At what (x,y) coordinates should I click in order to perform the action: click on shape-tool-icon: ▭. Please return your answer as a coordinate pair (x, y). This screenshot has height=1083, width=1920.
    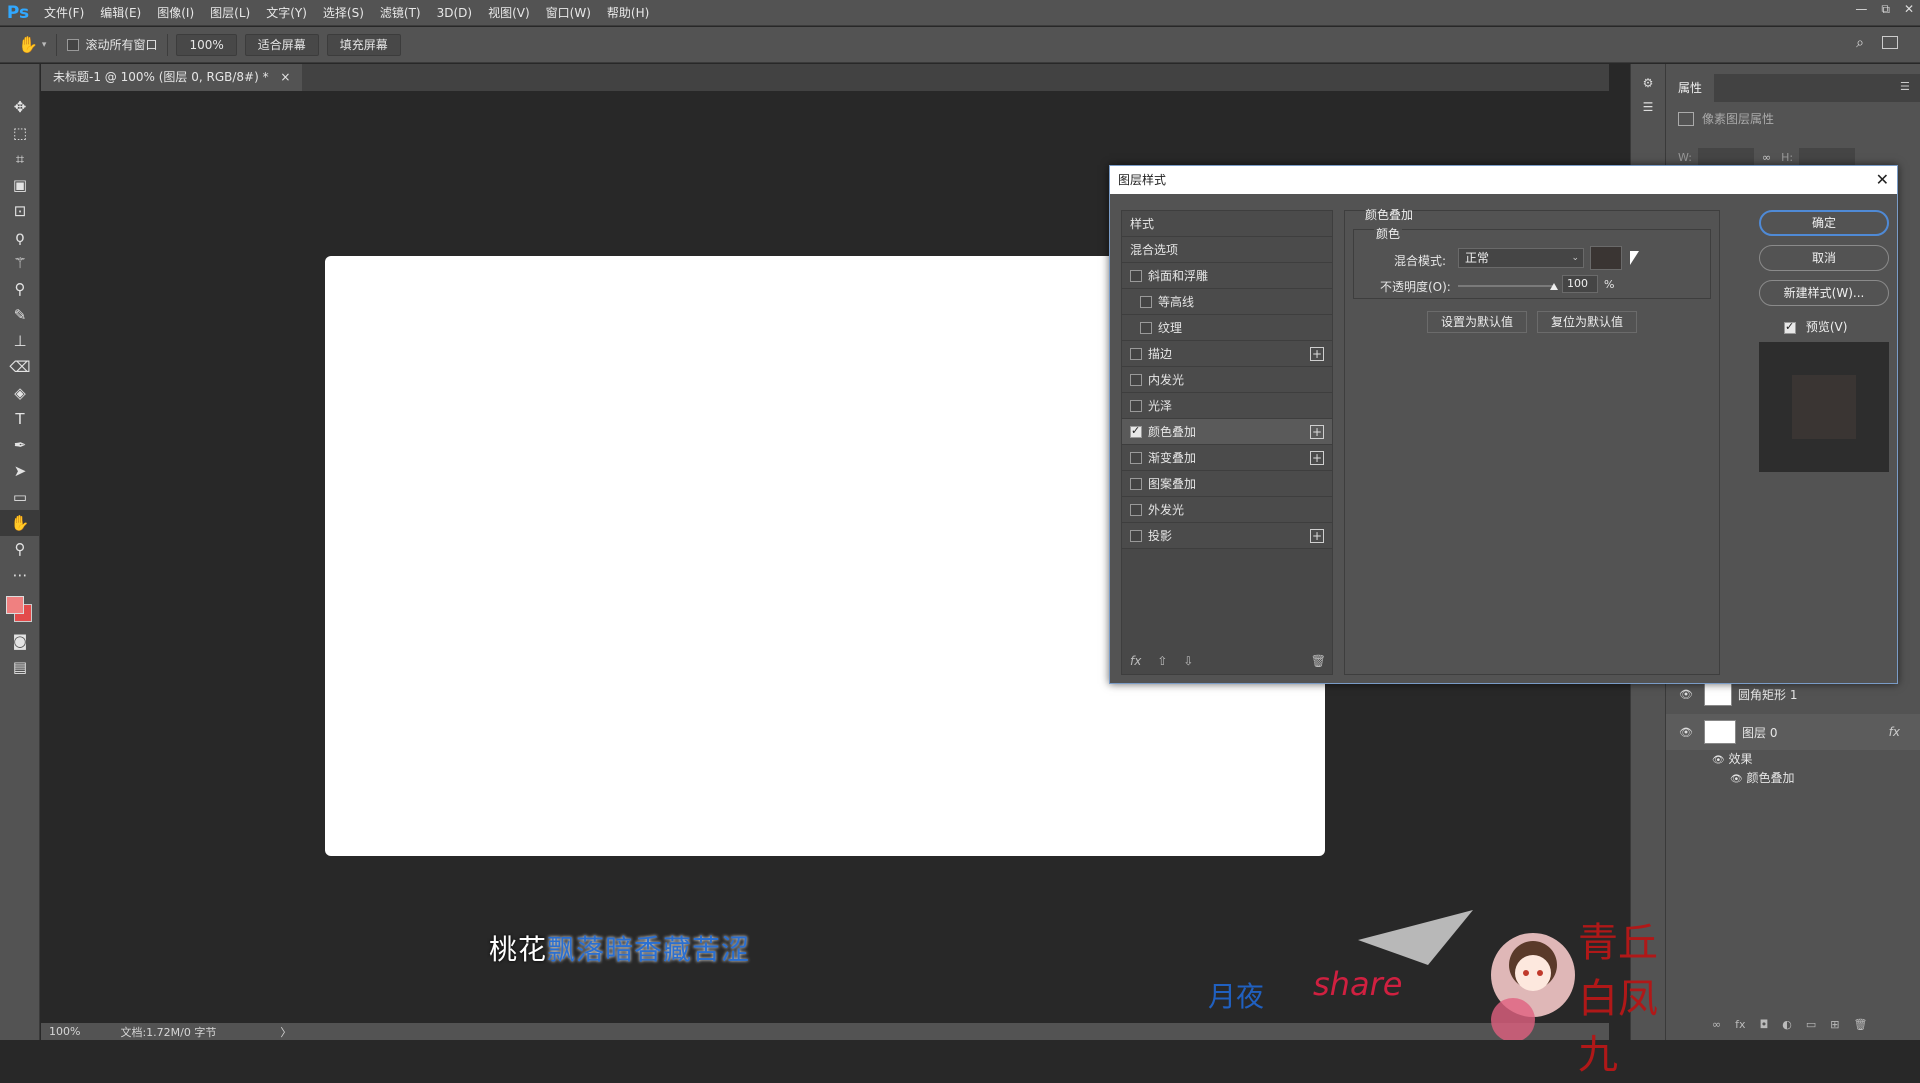
    Looking at the image, I should click on (20, 497).